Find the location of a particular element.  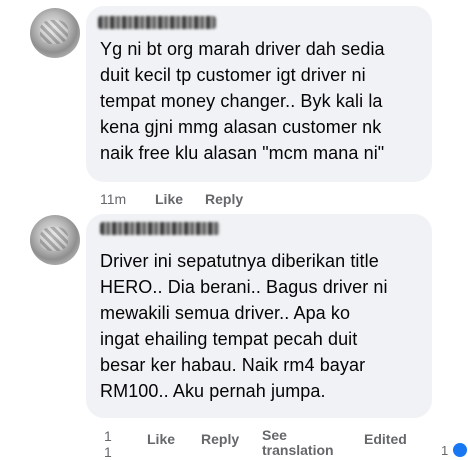

edited-label: Edited is located at coordinates (385, 439).